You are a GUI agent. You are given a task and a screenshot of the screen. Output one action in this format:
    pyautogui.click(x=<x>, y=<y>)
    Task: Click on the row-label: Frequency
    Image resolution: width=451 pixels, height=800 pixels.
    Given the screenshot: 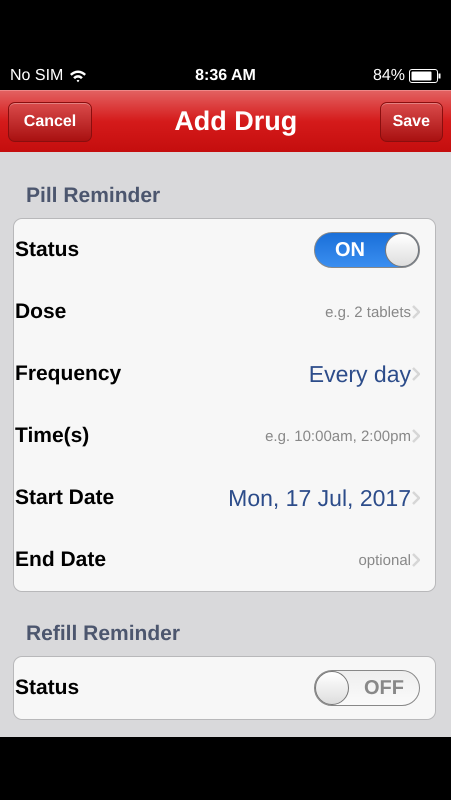 What is the action you would take?
    pyautogui.click(x=68, y=374)
    